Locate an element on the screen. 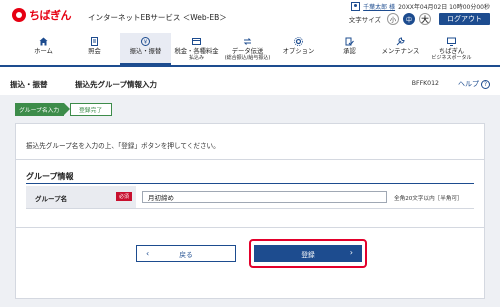 This screenshot has height=307, width=500. nav-sub-label: ビジネスポータル is located at coordinates (451, 57).